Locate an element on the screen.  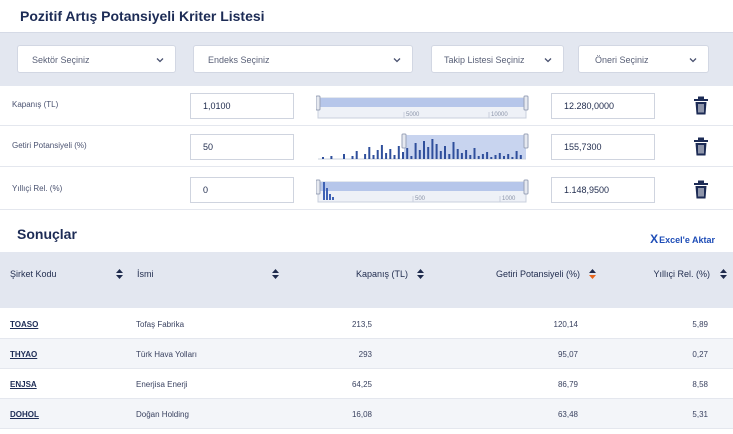
column-header-label: Yıllıçi Rel. (%) is located at coordinates (681, 274).